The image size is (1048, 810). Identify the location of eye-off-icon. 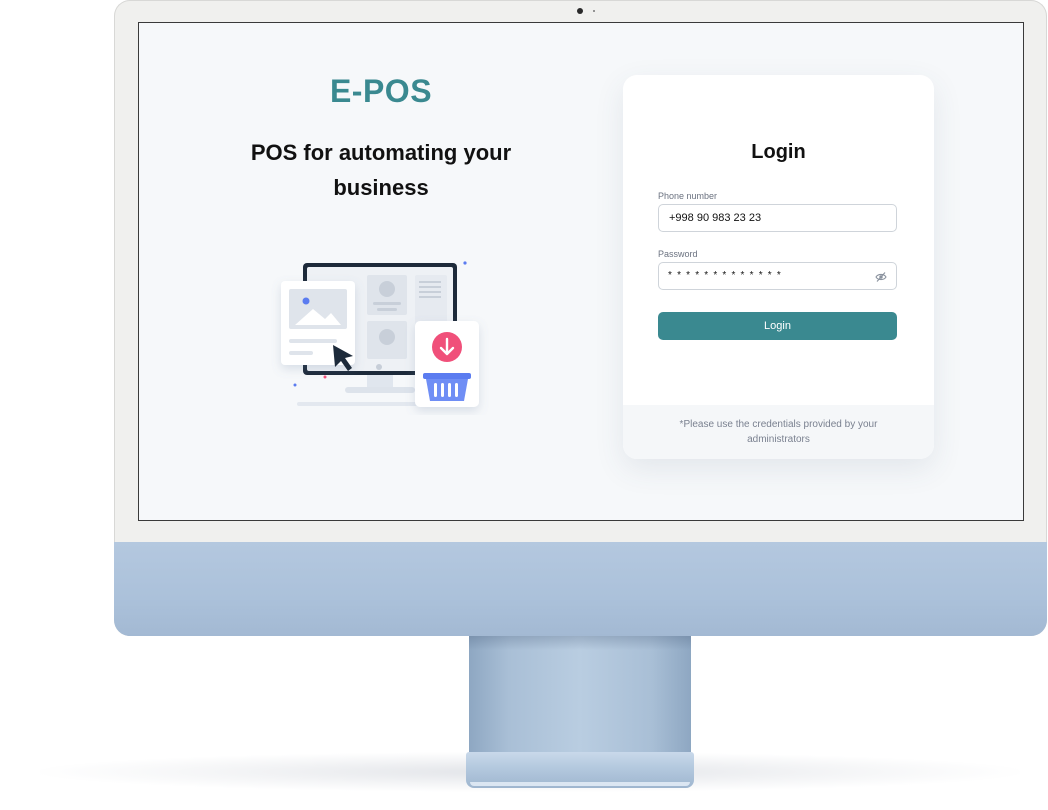
(881, 277).